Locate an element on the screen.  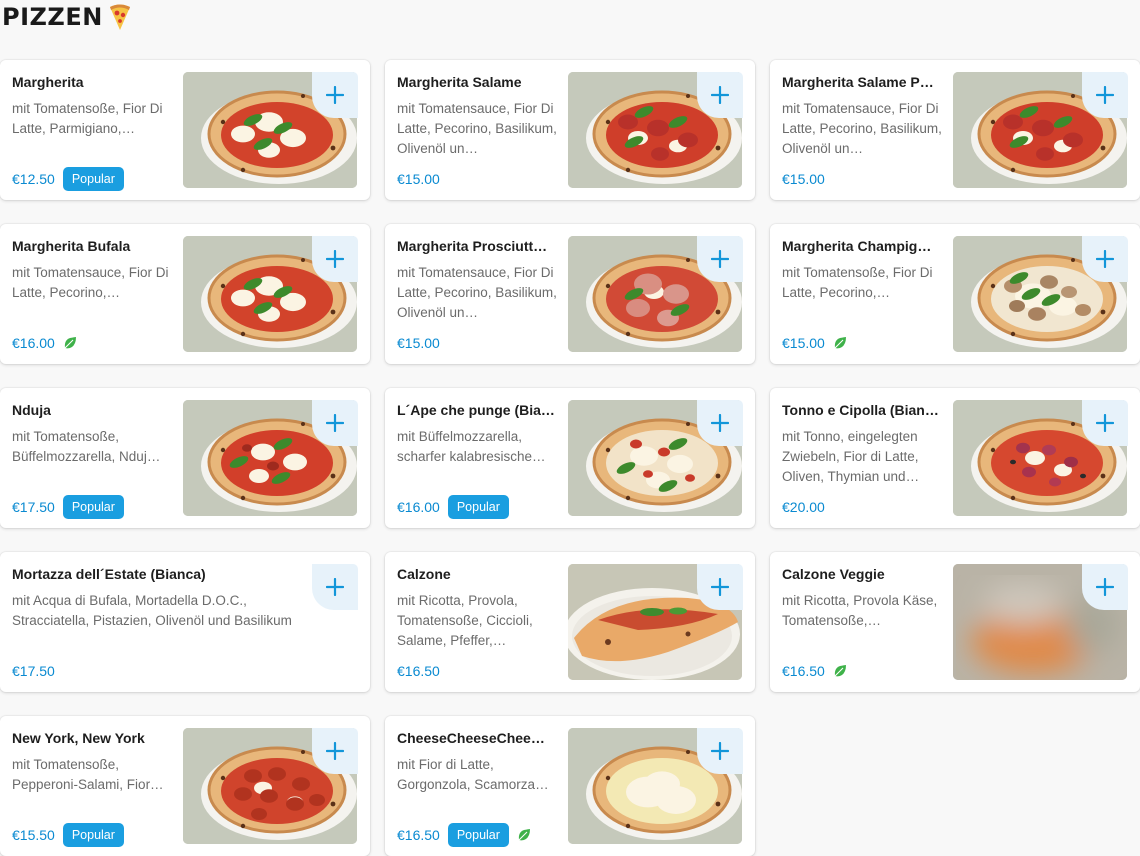
product-price: €20.00 is located at coordinates (803, 507).